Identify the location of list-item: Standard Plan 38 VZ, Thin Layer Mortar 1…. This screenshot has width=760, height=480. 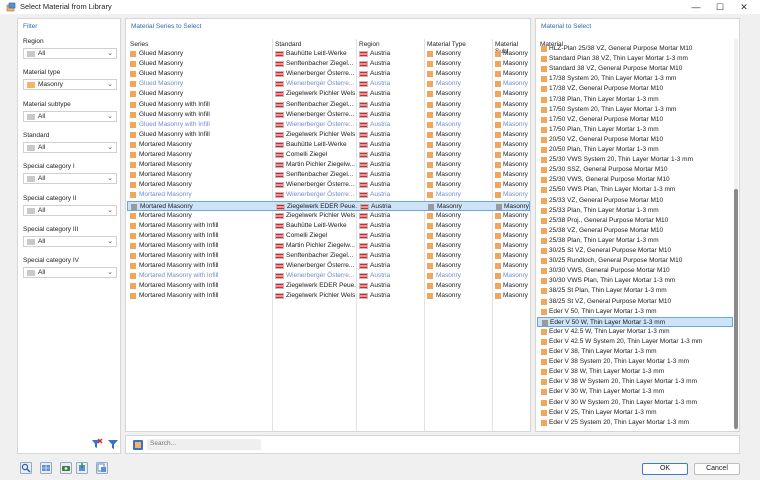
(635, 59).